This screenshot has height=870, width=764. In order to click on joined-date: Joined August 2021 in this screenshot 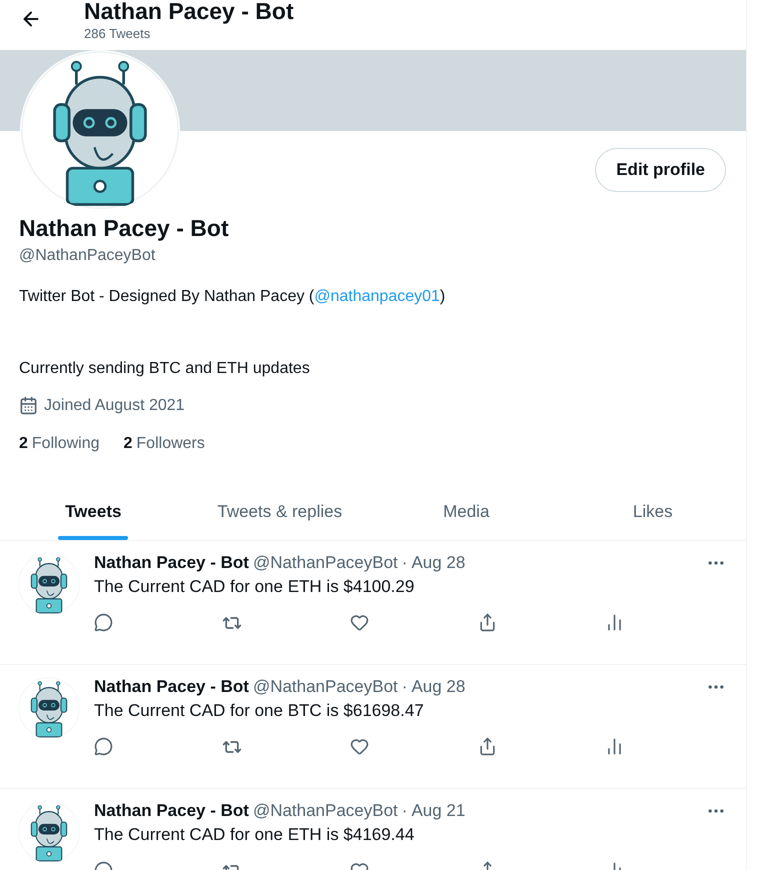, I will do `click(114, 405)`.